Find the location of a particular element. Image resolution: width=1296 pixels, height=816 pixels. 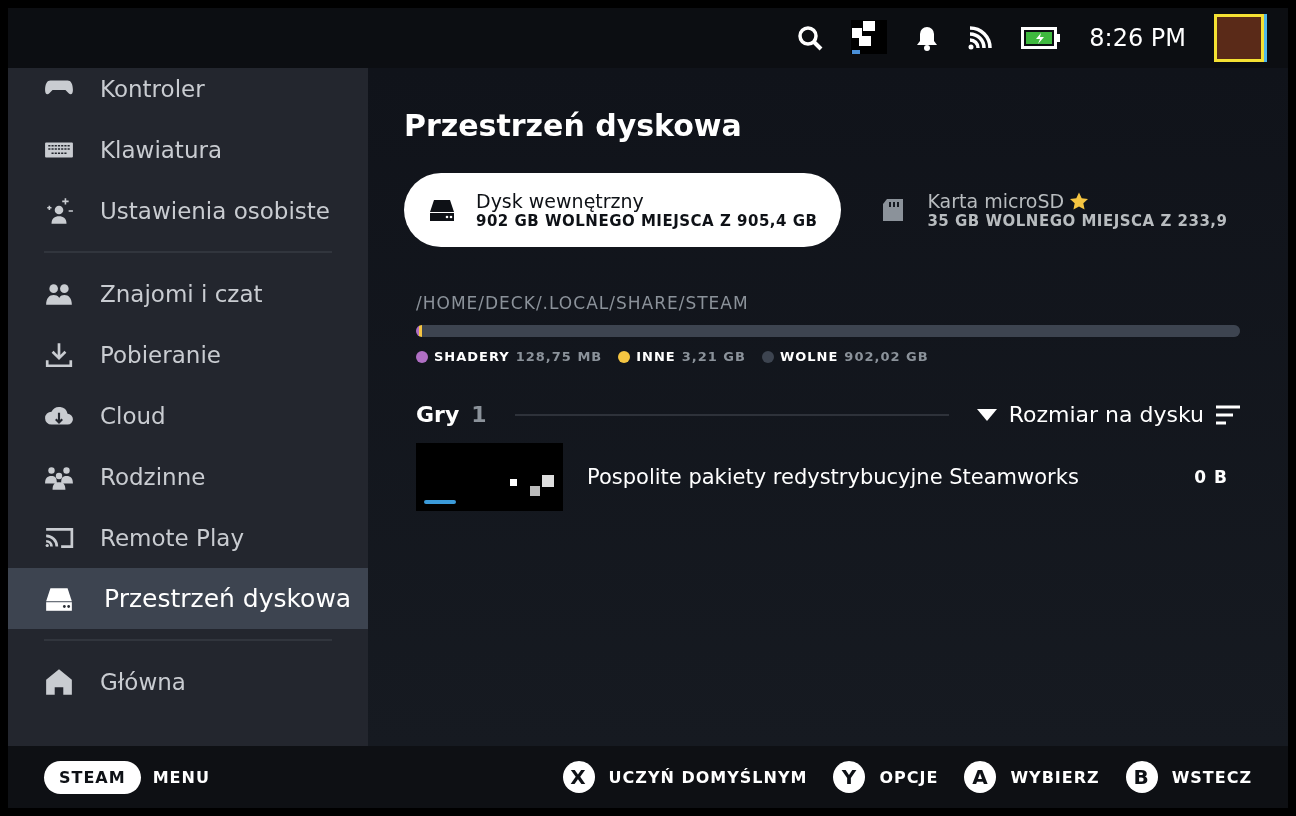

action-label: OPCJE is located at coordinates (909, 777).